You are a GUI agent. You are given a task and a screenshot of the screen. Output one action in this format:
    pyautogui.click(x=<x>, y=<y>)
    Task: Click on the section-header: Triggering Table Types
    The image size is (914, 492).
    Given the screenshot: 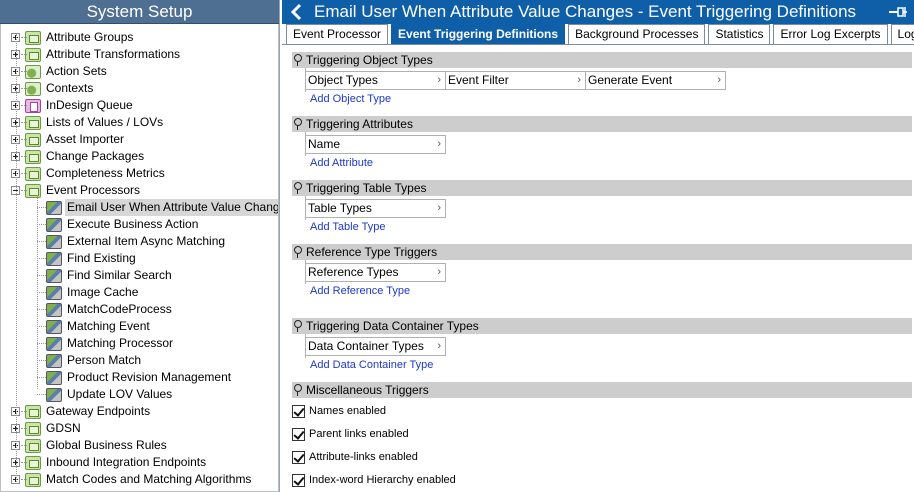 What is the action you would take?
    pyautogui.click(x=602, y=188)
    